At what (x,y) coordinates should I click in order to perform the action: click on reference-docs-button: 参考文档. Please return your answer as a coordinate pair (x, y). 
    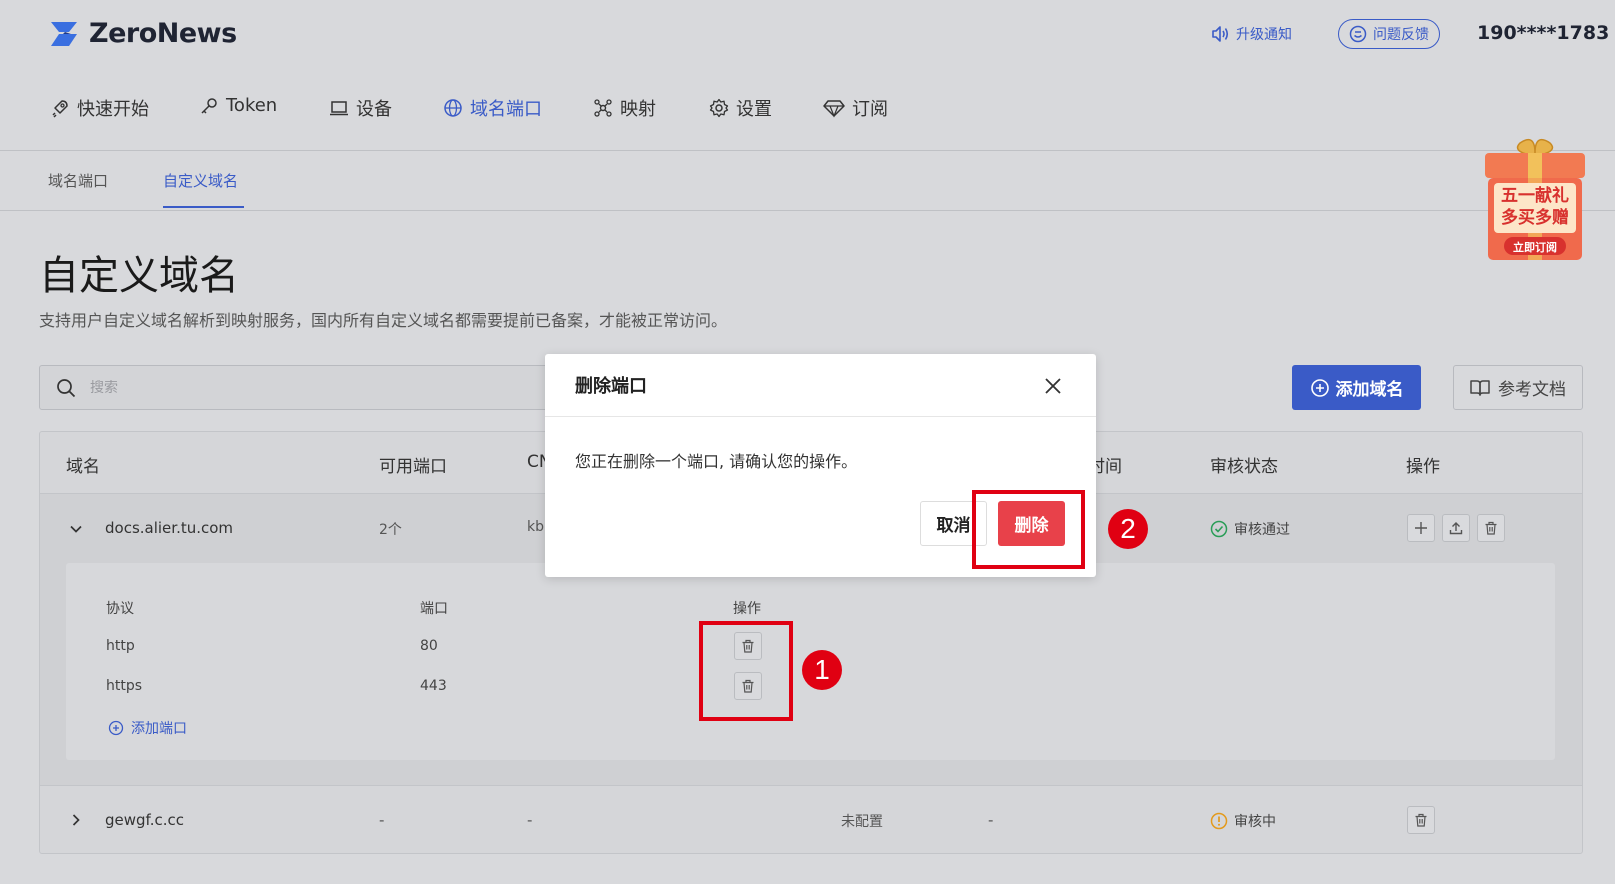
    Looking at the image, I should click on (1518, 387).